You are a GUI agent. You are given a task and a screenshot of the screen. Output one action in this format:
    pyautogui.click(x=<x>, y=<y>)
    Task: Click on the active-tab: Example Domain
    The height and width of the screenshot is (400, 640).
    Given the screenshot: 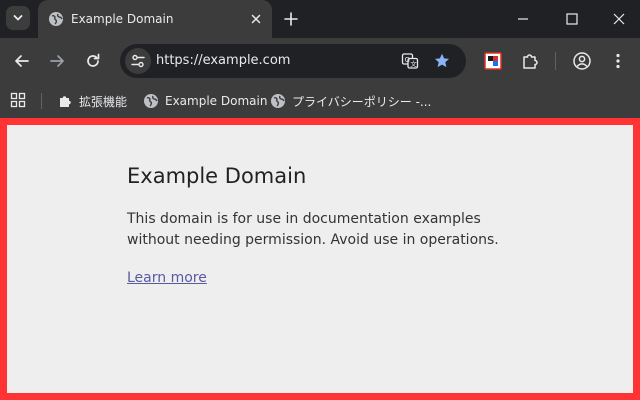 What is the action you would take?
    pyautogui.click(x=155, y=19)
    